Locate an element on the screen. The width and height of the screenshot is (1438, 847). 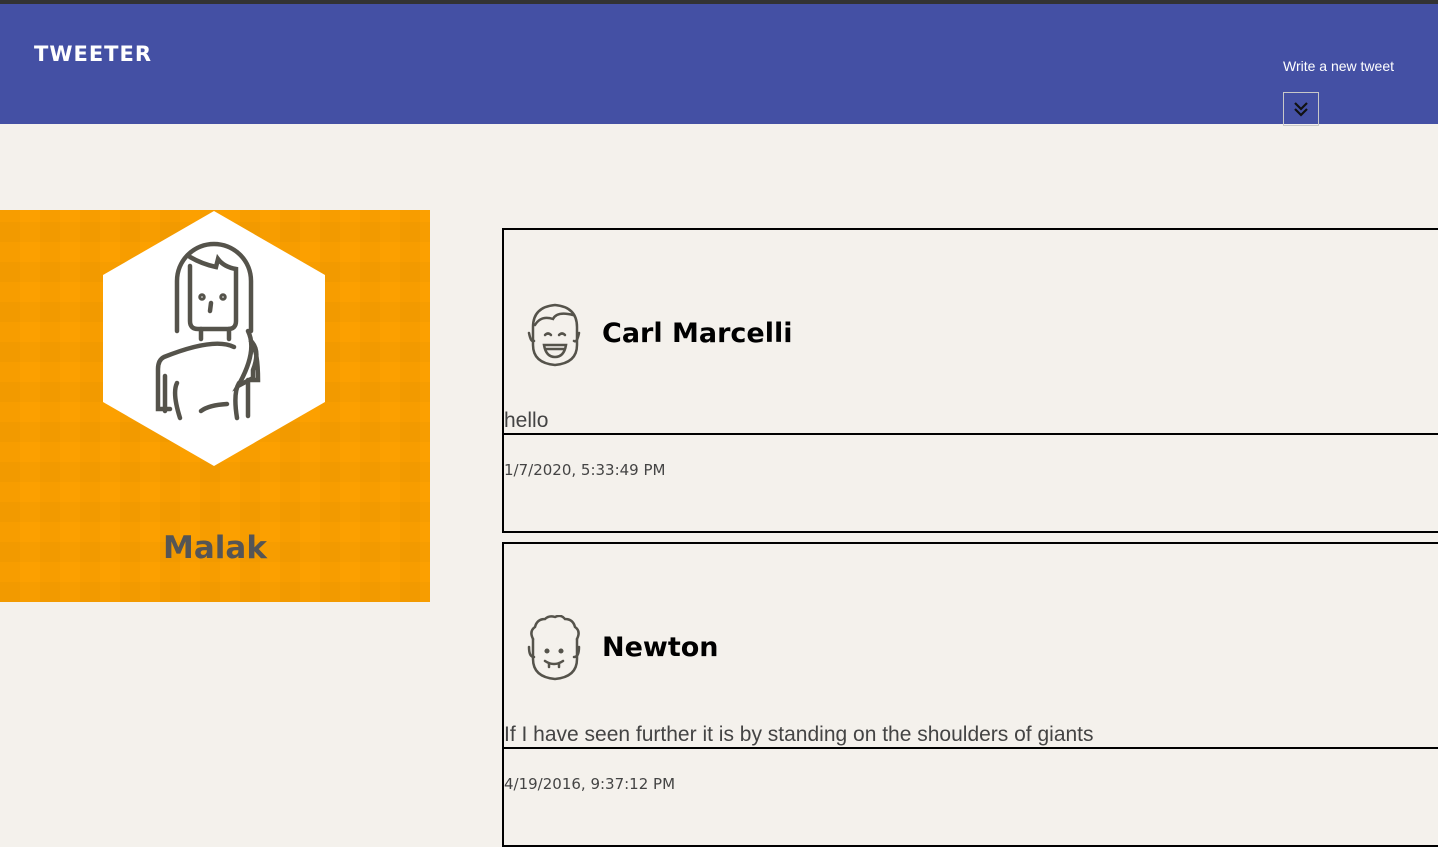
profile-name: Malak is located at coordinates (215, 548).